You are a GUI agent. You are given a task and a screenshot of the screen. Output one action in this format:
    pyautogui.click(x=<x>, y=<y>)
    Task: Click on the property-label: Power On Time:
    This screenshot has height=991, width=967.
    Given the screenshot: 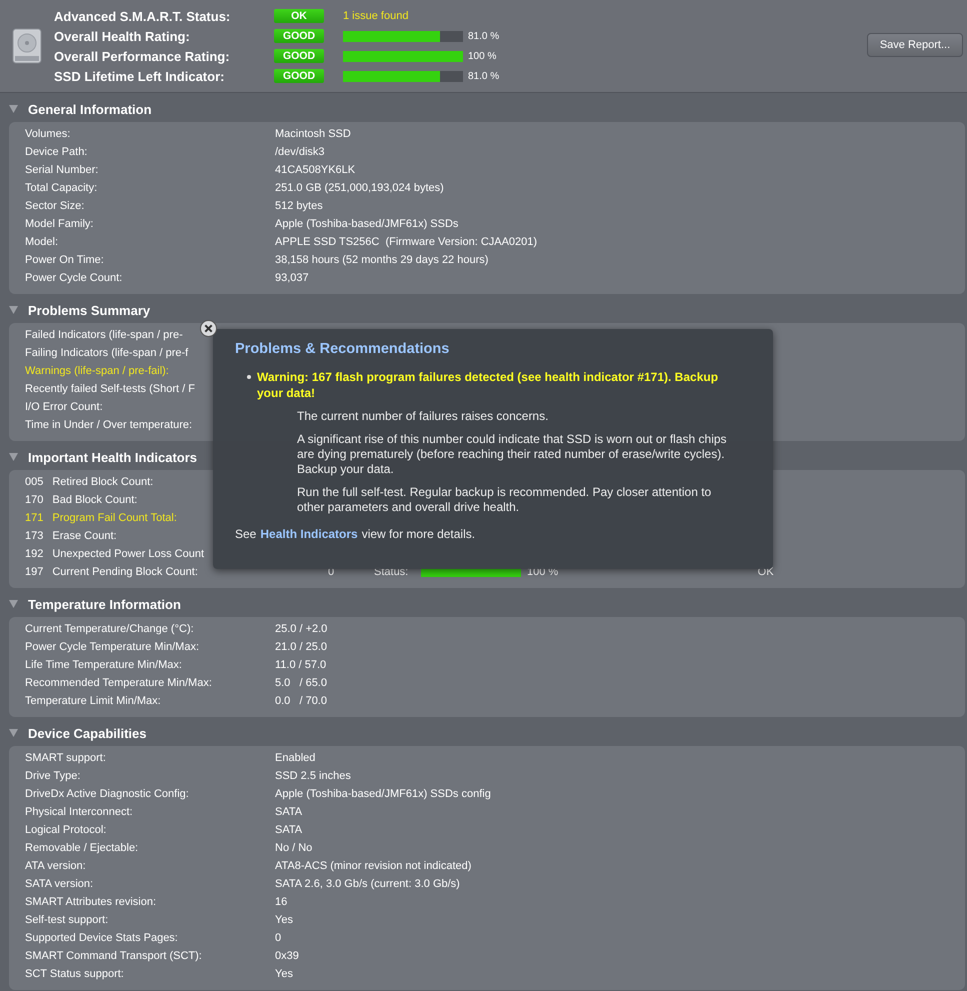 What is the action you would take?
    pyautogui.click(x=64, y=260)
    